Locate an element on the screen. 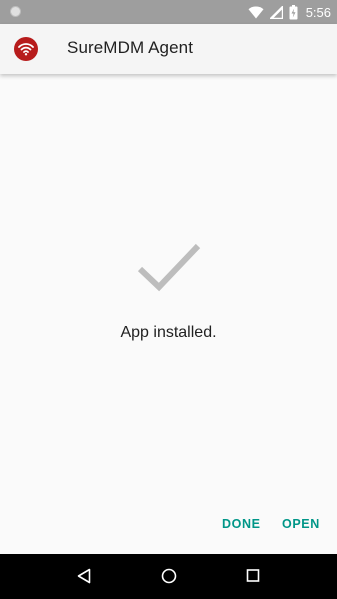 This screenshot has height=599, width=337. signal-icon is located at coordinates (276, 12).